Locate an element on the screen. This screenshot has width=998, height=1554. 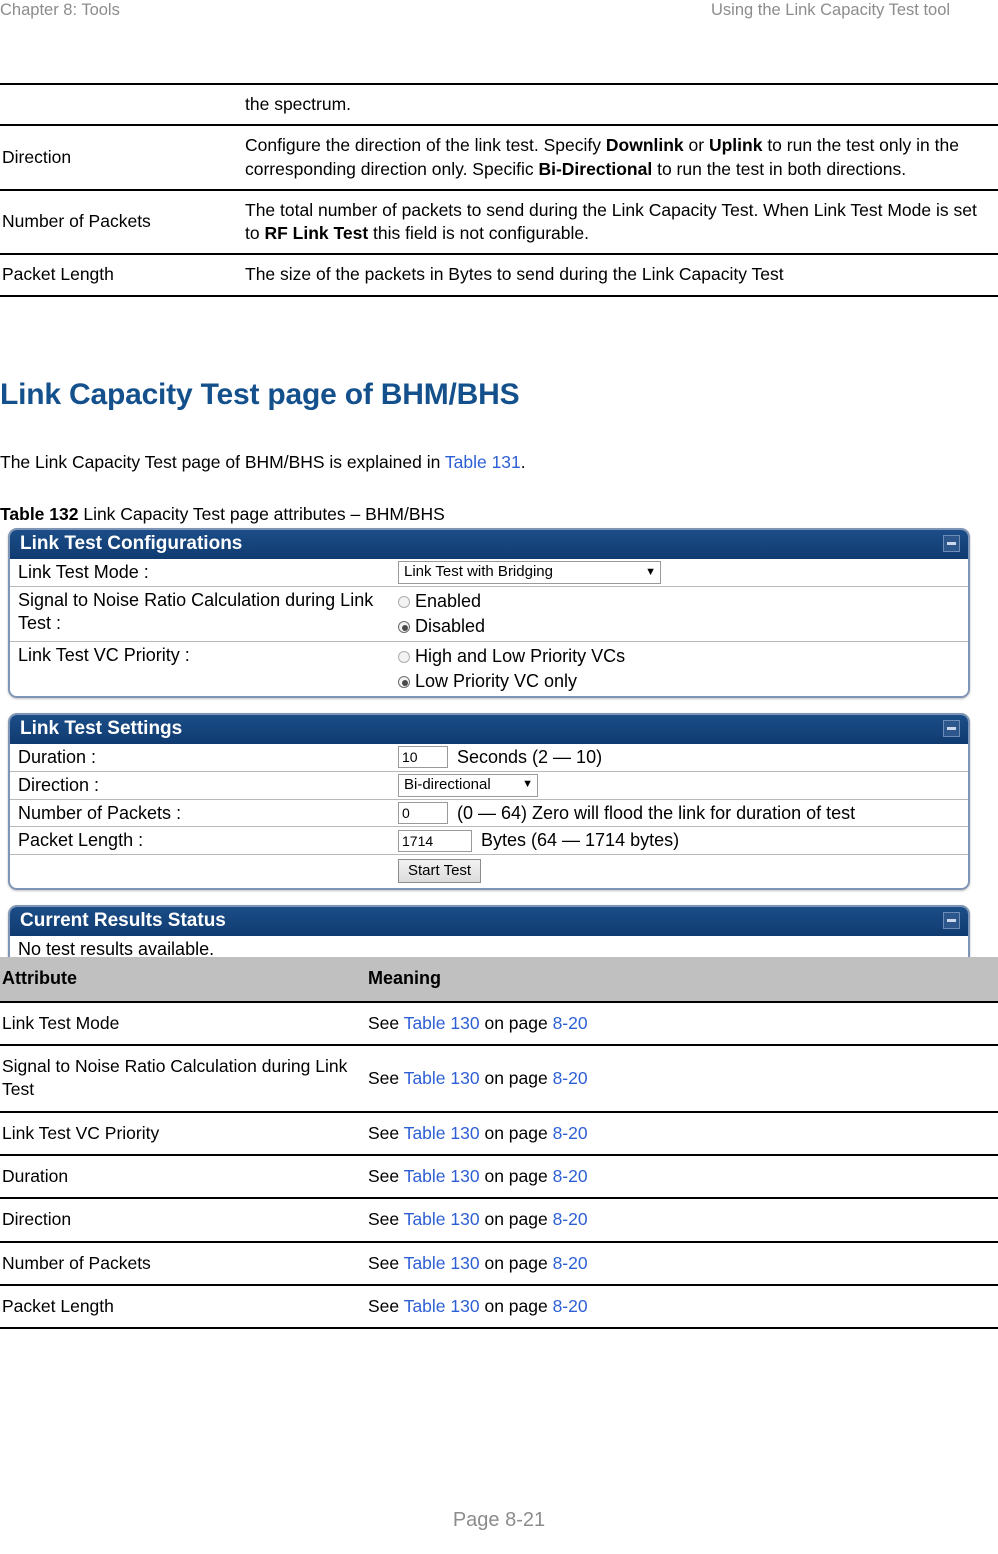
direction-label: Direction : is located at coordinates (59, 784).